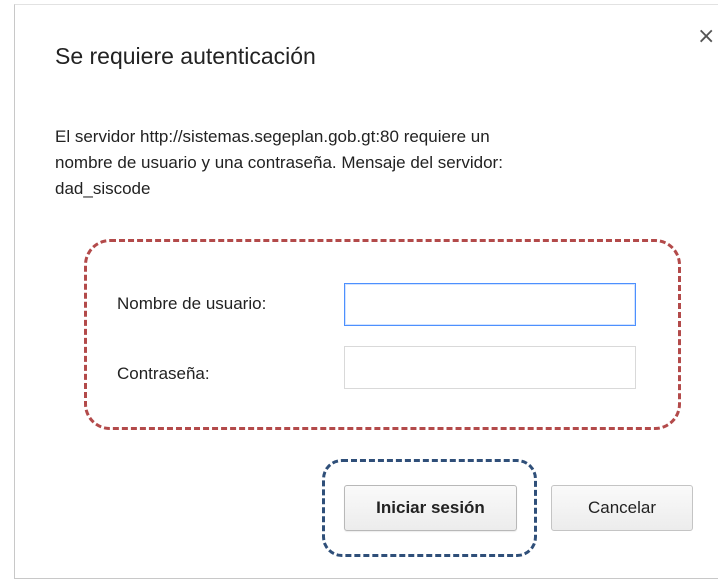 This screenshot has height=580, width=719. I want to click on close-icon: ×, so click(706, 37).